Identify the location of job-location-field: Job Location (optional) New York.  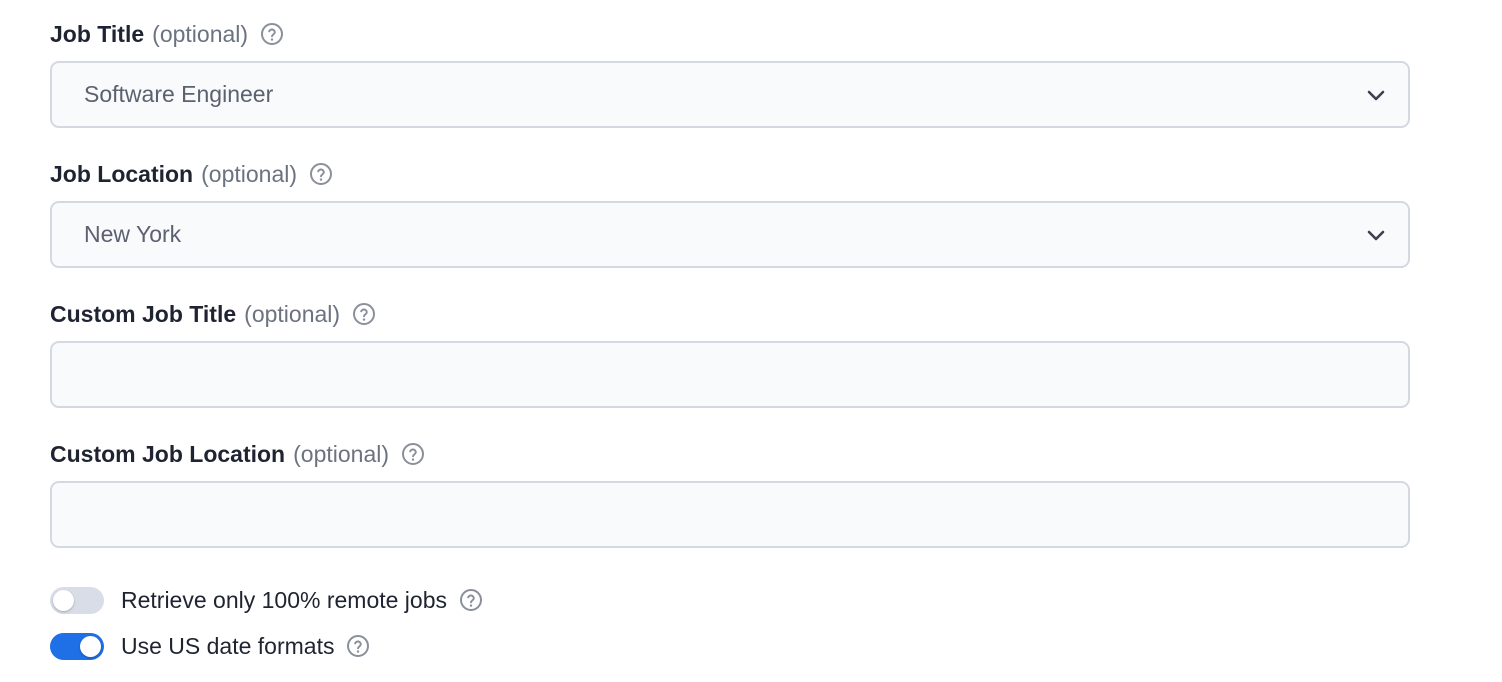
(730, 212).